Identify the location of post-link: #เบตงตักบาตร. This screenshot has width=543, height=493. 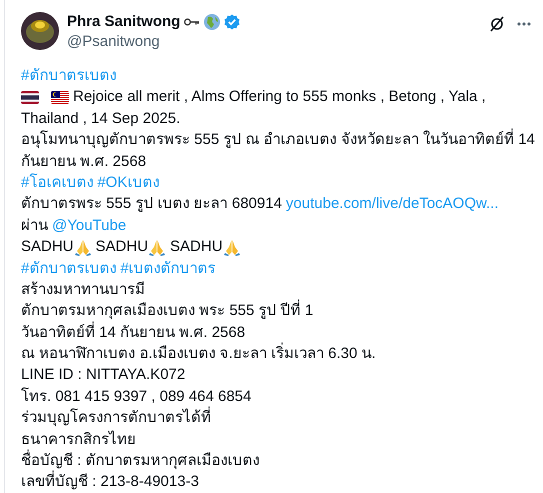
(168, 268).